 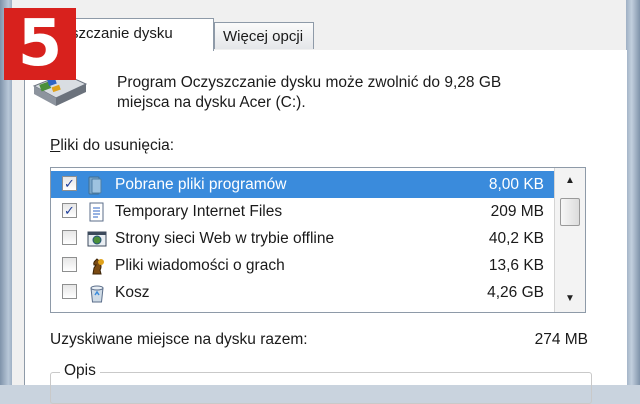 What do you see at coordinates (516, 238) in the screenshot?
I see `file-size: 40,2 KB` at bounding box center [516, 238].